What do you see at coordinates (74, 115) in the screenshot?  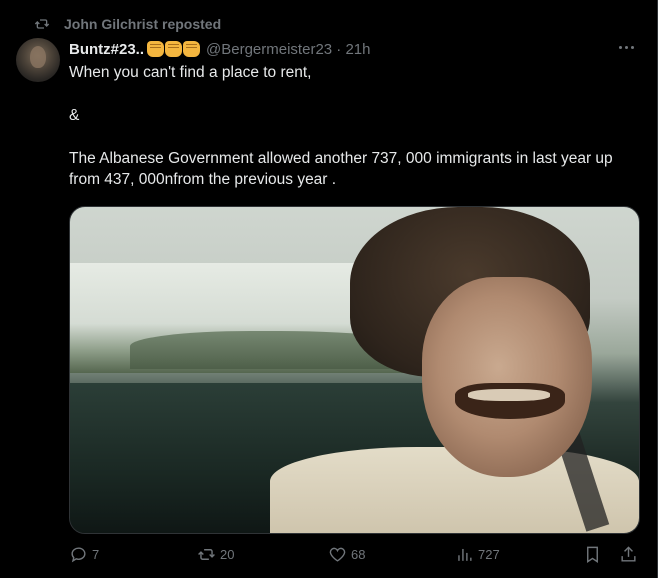 I see `post-text-line: &` at bounding box center [74, 115].